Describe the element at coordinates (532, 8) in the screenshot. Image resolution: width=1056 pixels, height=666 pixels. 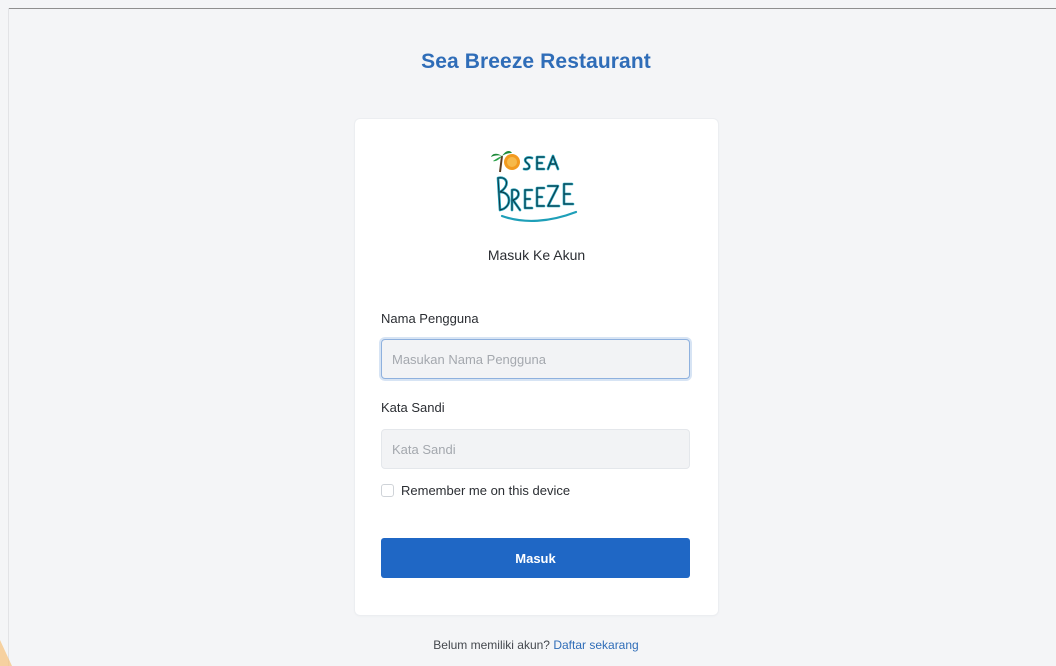
I see `window-top-border` at that location.